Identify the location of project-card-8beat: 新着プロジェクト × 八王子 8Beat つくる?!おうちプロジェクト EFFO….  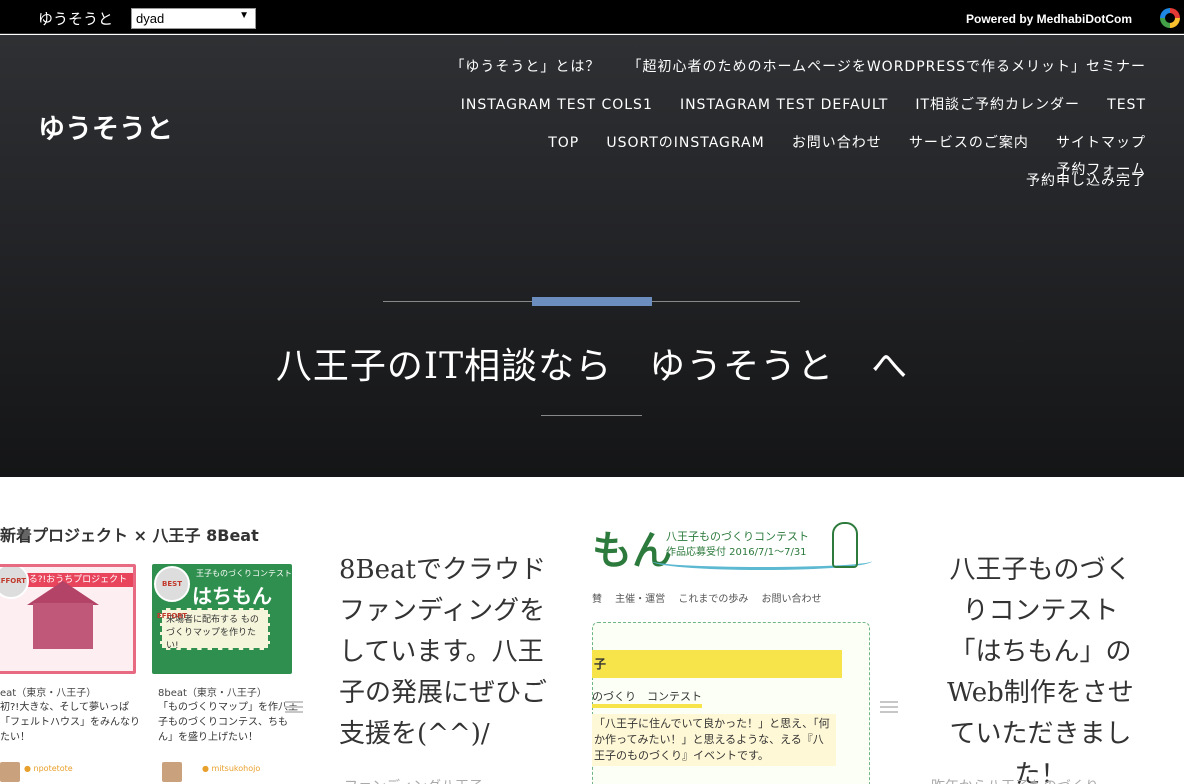
(150, 631).